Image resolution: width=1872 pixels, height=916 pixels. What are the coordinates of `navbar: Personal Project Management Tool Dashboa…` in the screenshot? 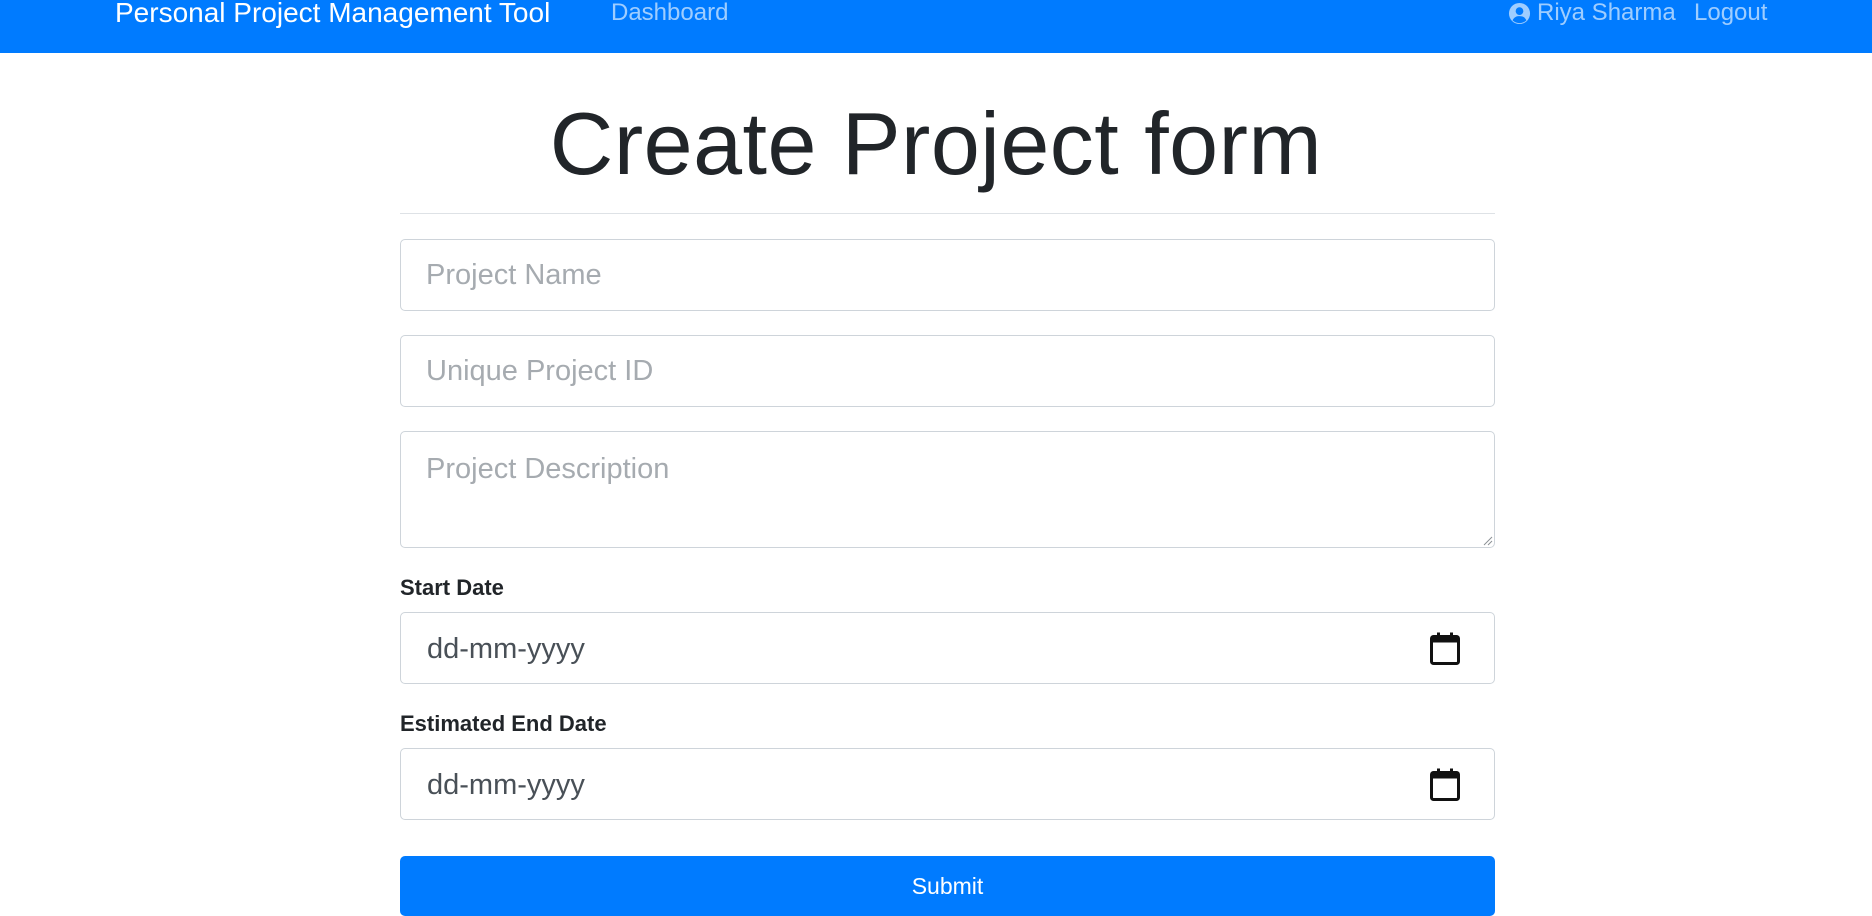 It's located at (936, 26).